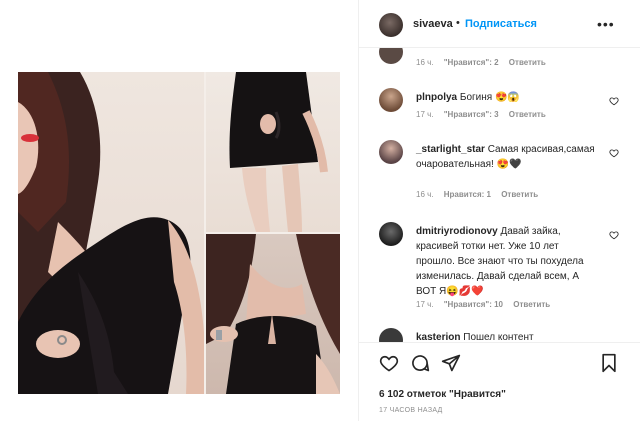 This screenshot has width=640, height=421. I want to click on follow-button: Подписаться, so click(501, 24).